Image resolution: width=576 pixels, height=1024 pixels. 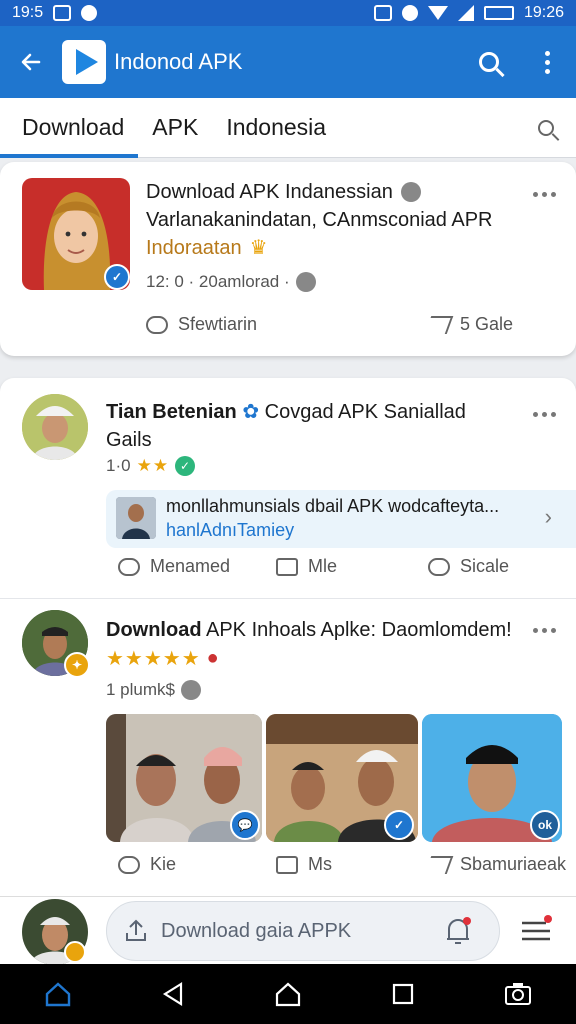 What do you see at coordinates (154, 630) in the screenshot?
I see `post-title-bold: Download` at bounding box center [154, 630].